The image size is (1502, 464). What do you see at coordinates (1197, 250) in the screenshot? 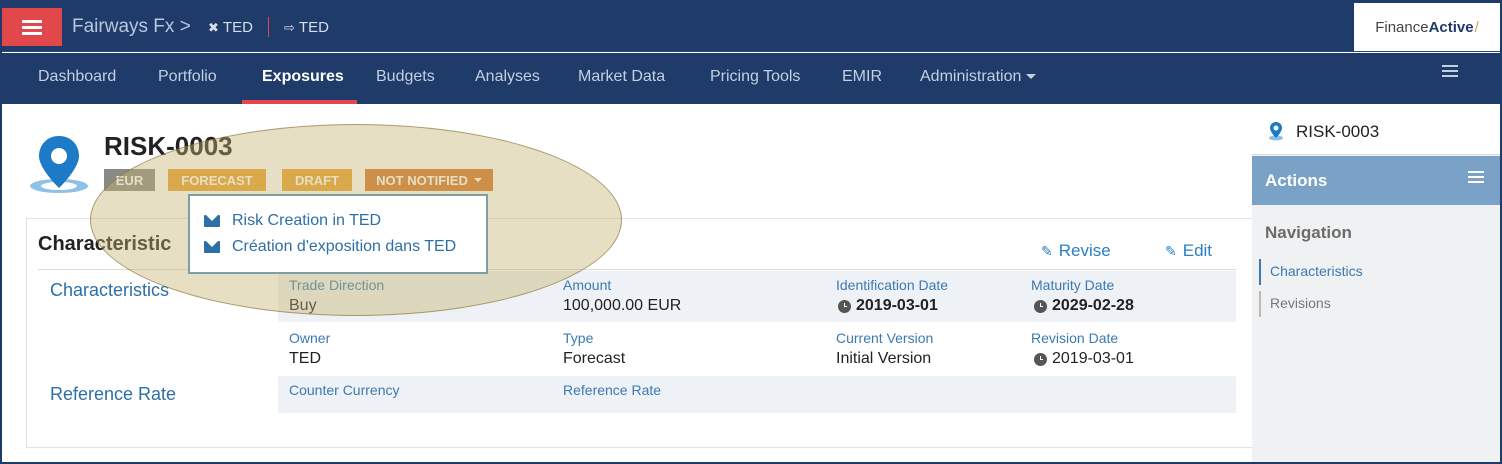
I see `edit-label: Edit` at bounding box center [1197, 250].